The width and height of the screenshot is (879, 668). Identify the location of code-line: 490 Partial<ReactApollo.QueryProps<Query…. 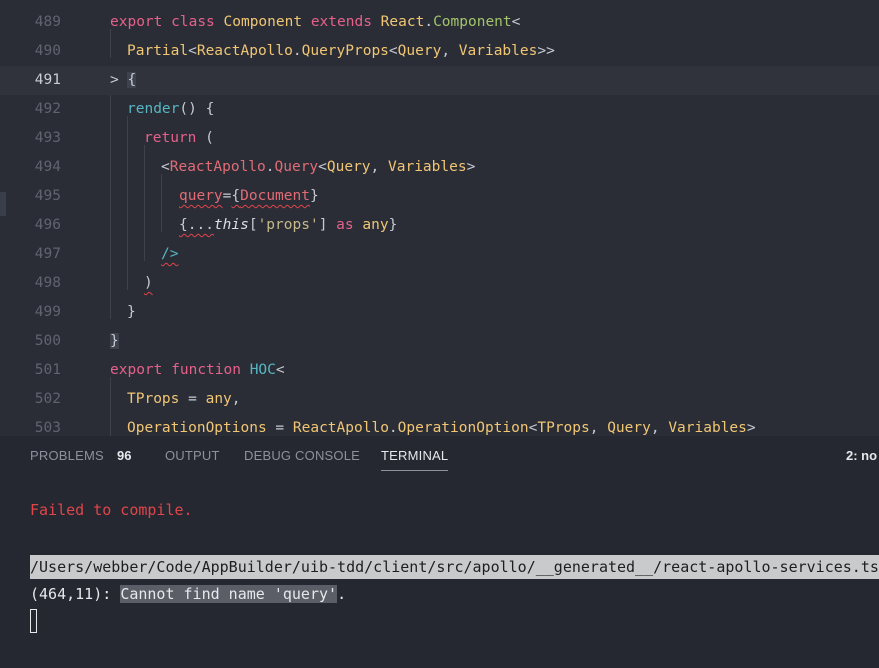
(439, 51).